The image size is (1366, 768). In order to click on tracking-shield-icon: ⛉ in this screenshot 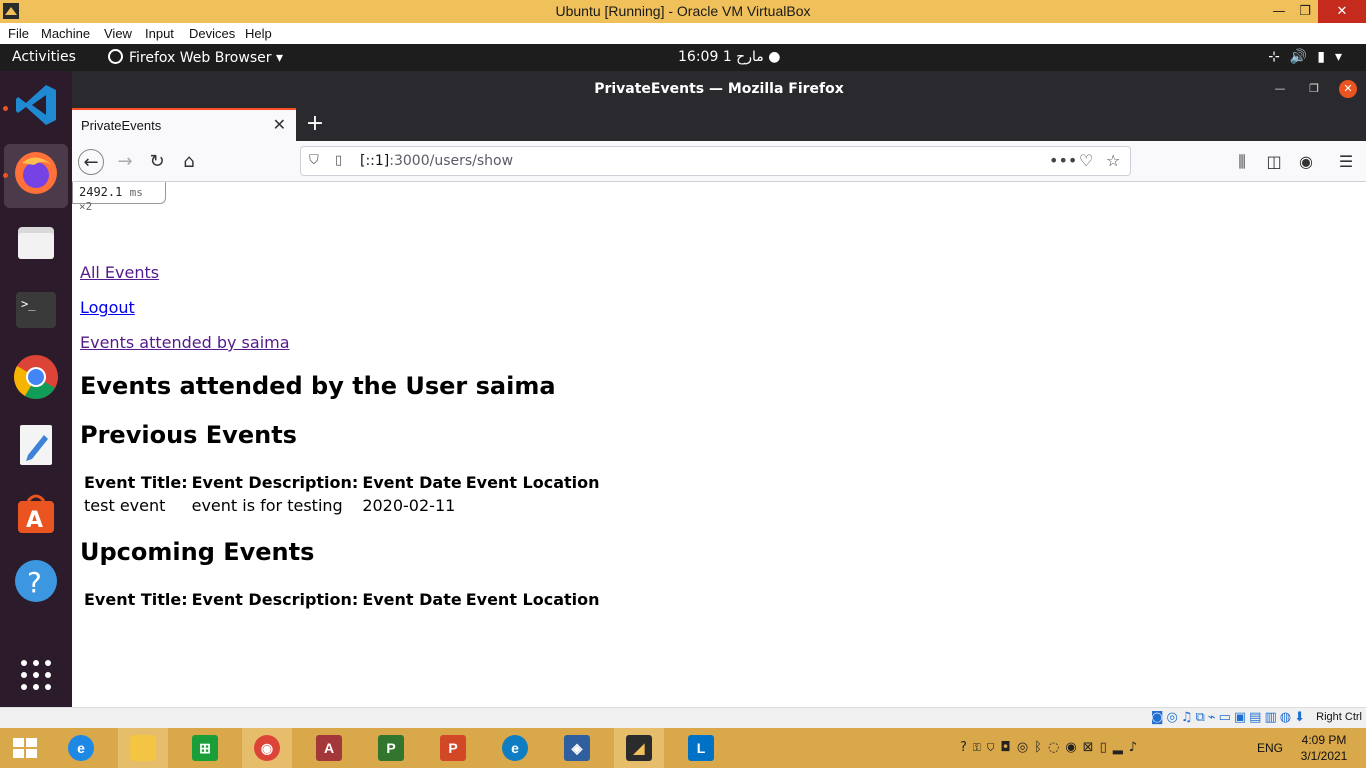, I will do `click(314, 160)`.